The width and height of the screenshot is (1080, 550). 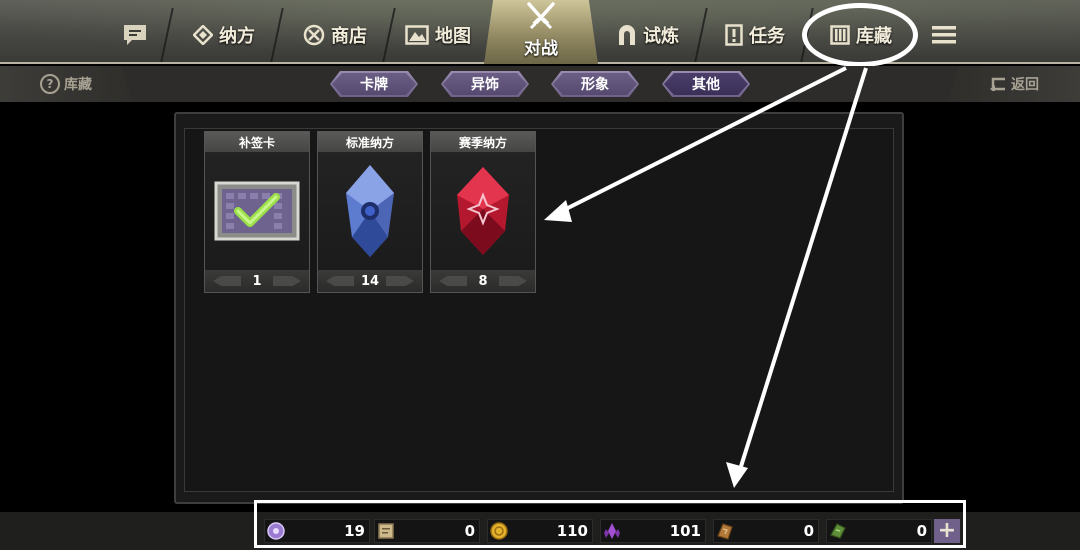 I want to click on tab-battle: 对战, so click(x=541, y=32).